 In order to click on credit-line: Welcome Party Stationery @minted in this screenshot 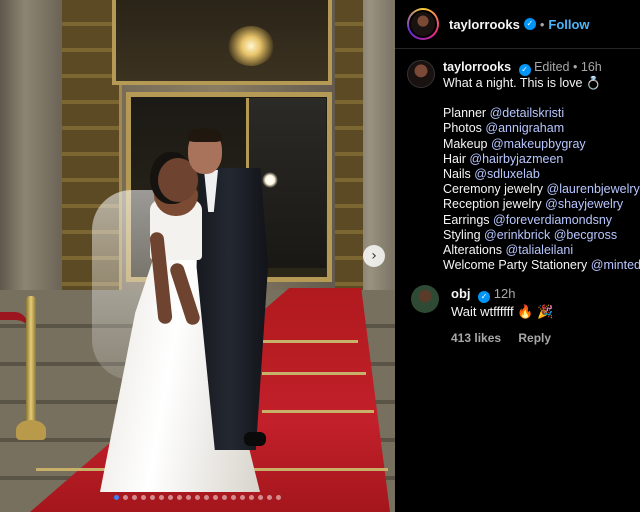, I will do `click(541, 265)`.